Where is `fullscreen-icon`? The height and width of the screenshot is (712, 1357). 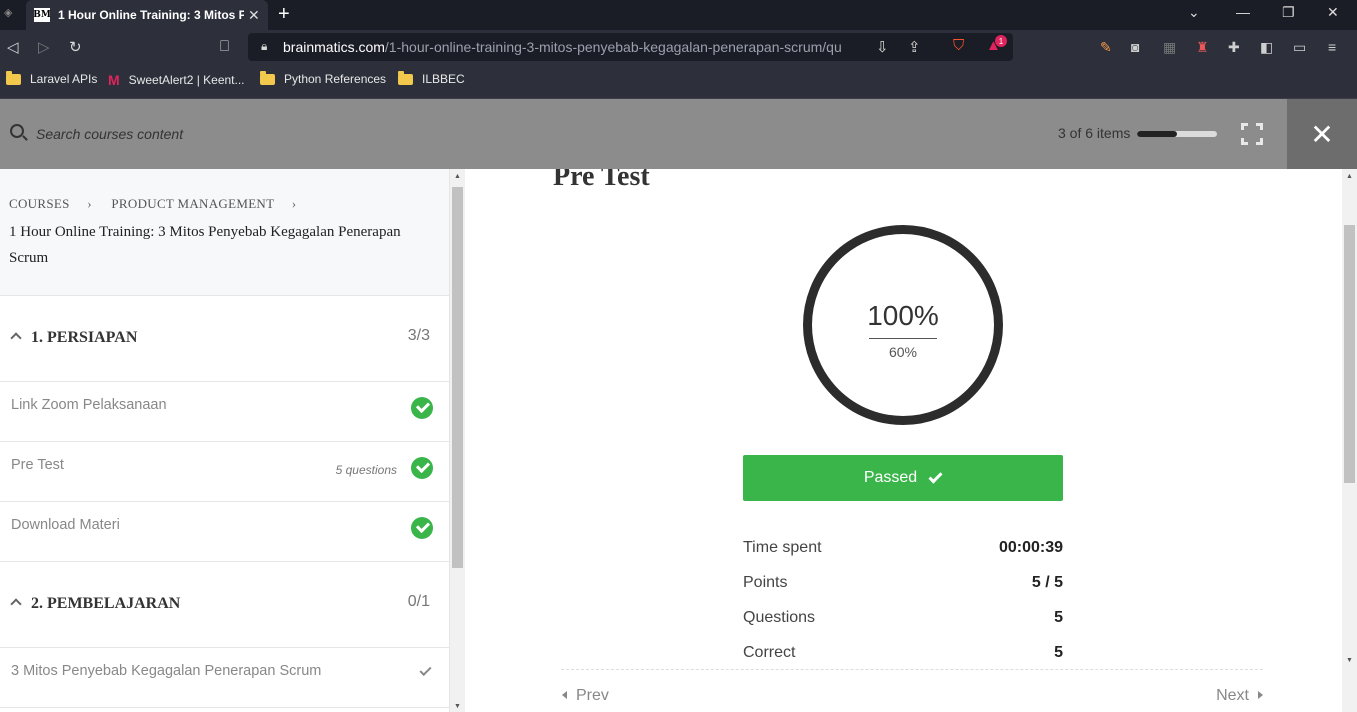
fullscreen-icon is located at coordinates (1252, 134).